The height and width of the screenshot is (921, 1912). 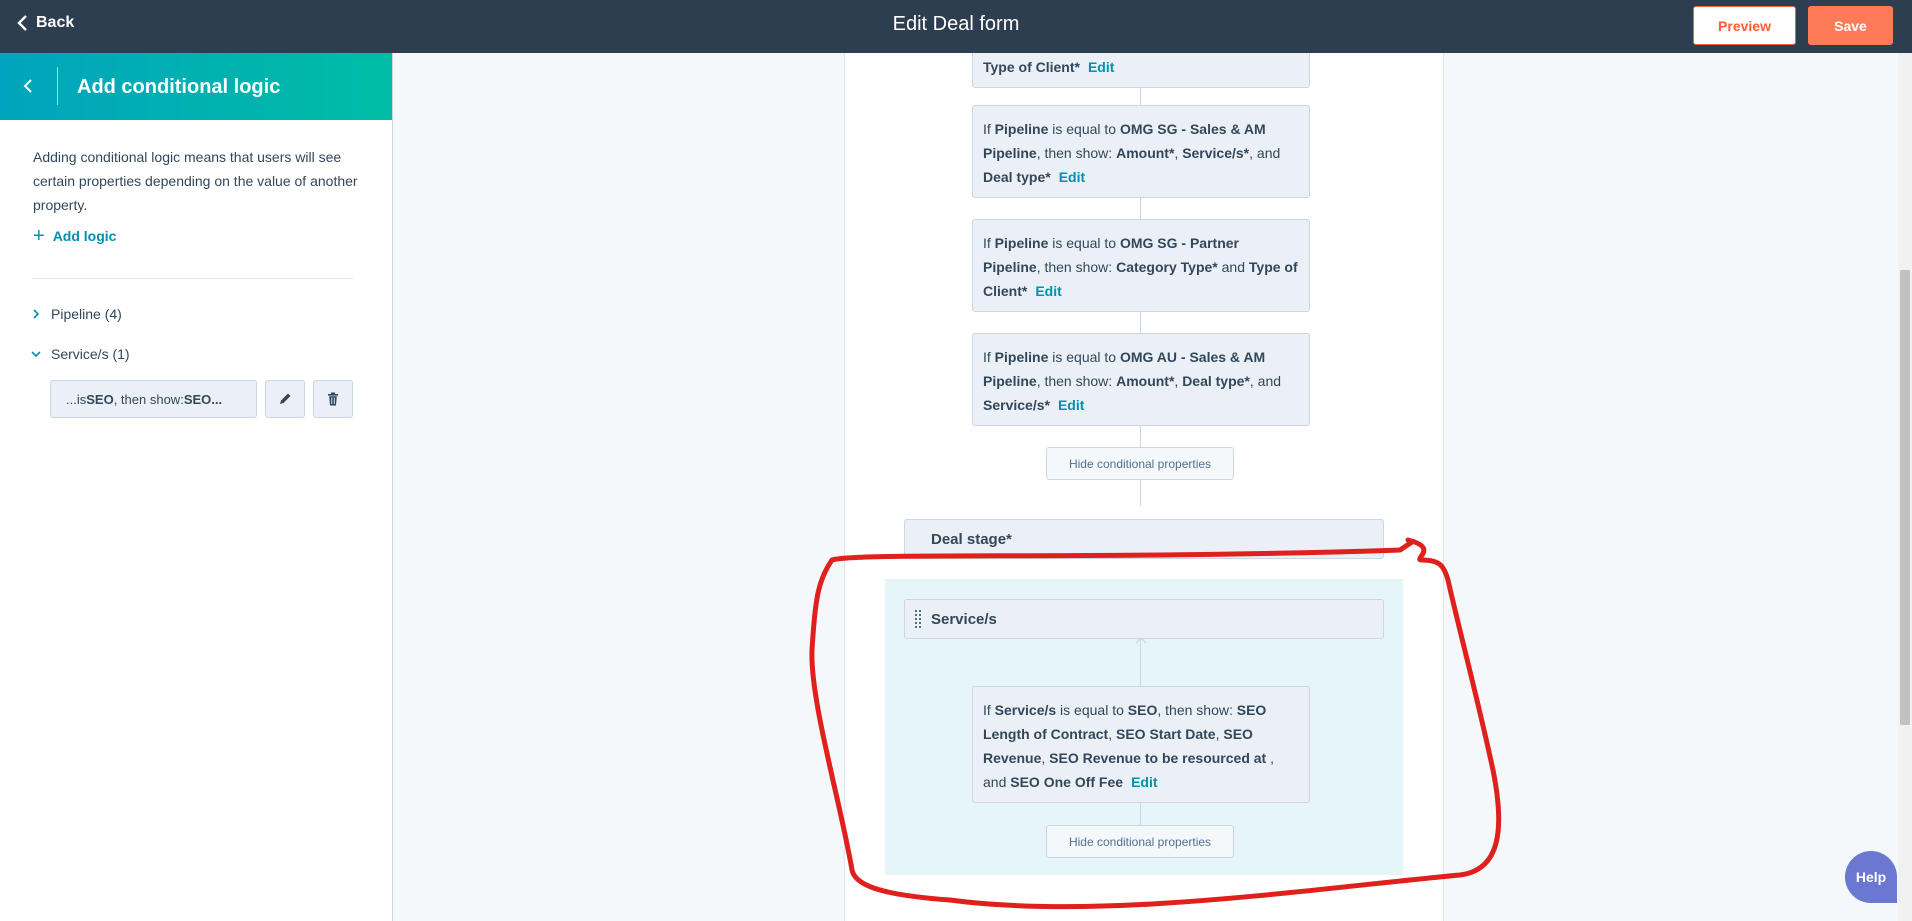 What do you see at coordinates (100, 399) in the screenshot?
I see `rule-value: SEO` at bounding box center [100, 399].